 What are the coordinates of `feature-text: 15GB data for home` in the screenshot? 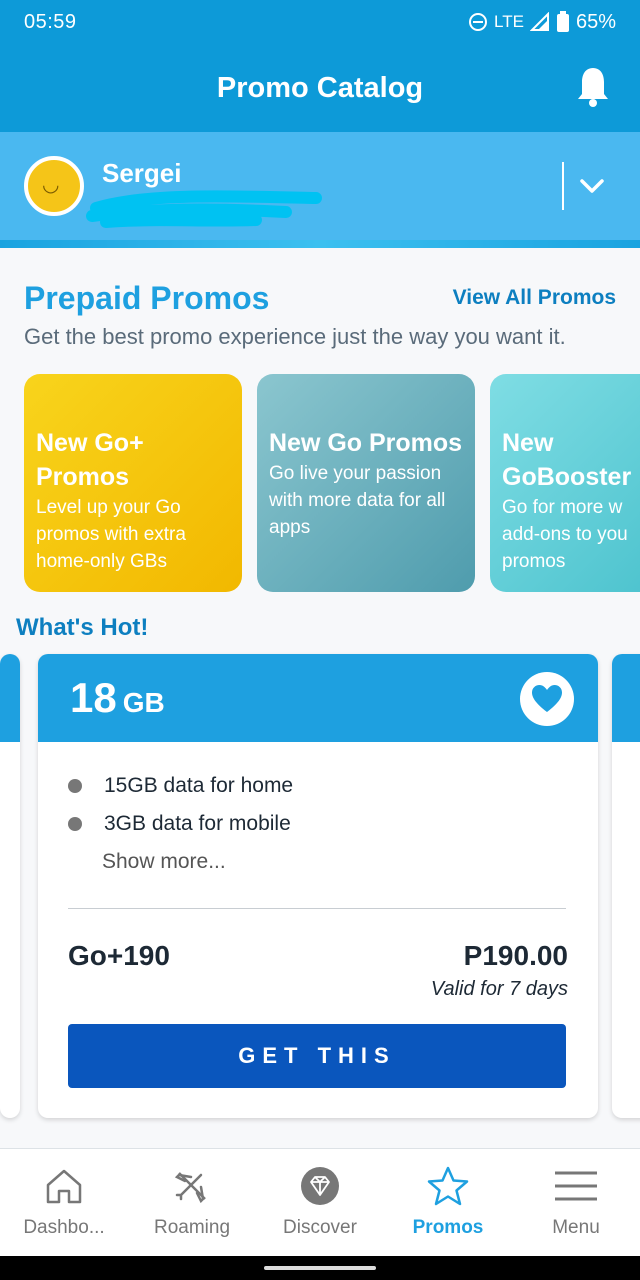 It's located at (199, 785).